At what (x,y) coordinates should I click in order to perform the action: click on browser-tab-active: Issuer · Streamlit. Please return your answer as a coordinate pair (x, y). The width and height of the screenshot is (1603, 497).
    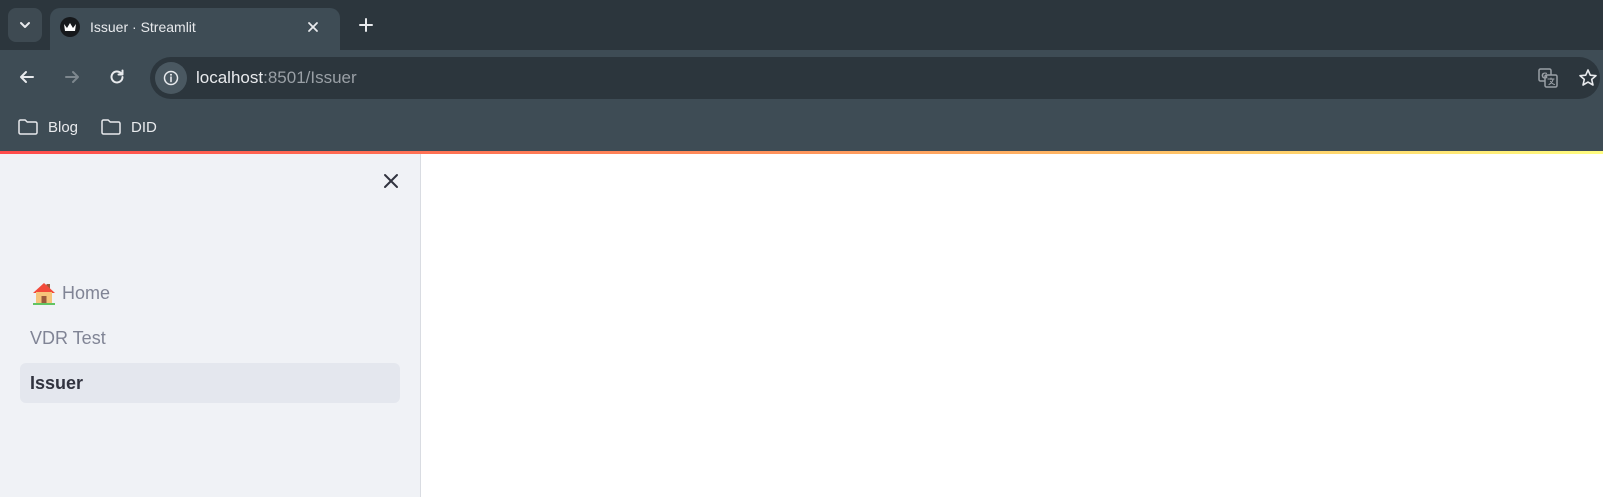
    Looking at the image, I should click on (195, 29).